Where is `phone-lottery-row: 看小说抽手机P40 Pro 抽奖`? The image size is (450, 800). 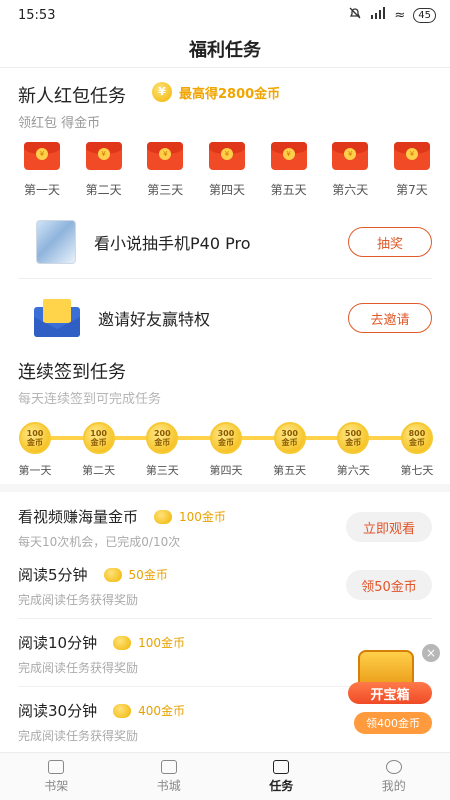 phone-lottery-row: 看小说抽手机P40 Pro 抽奖 is located at coordinates (225, 242).